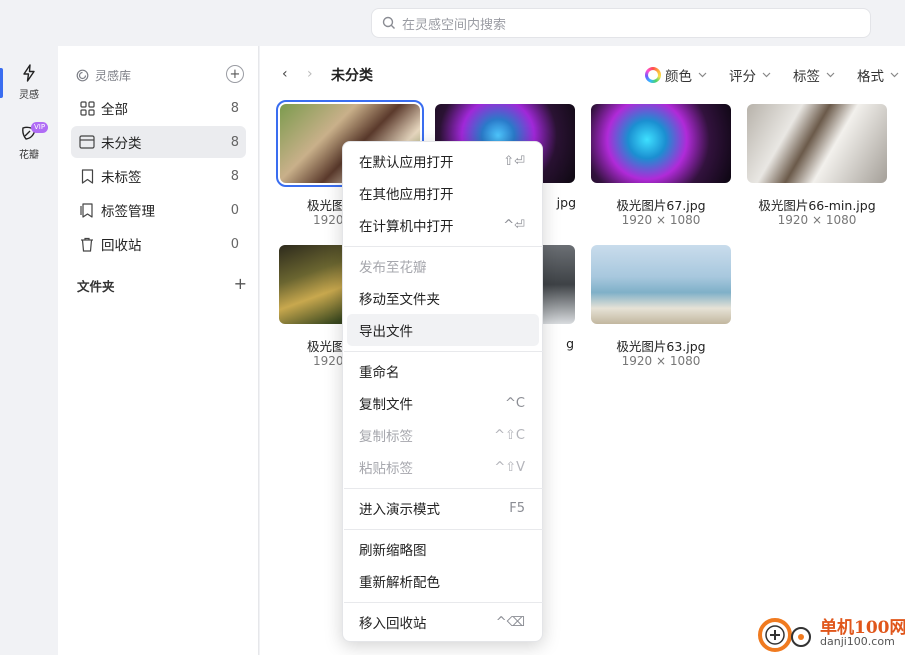 The width and height of the screenshot is (905, 655). What do you see at coordinates (82, 75) in the screenshot?
I see `library-icon` at bounding box center [82, 75].